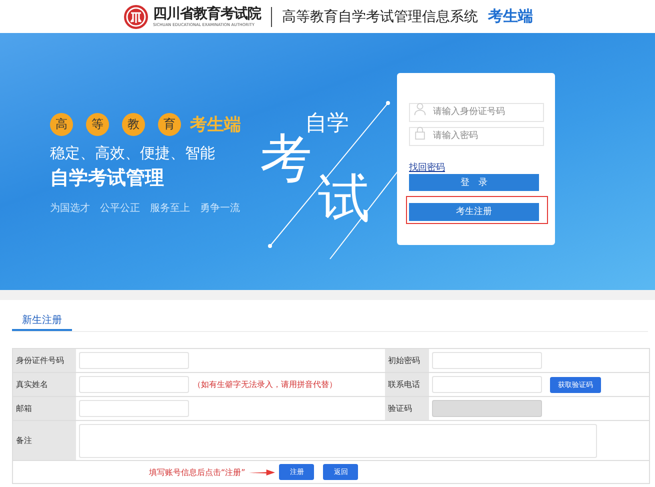 The image size is (655, 487). What do you see at coordinates (133, 153) in the screenshot?
I see `slogan-text: 稳定、高效、便捷、智能` at bounding box center [133, 153].